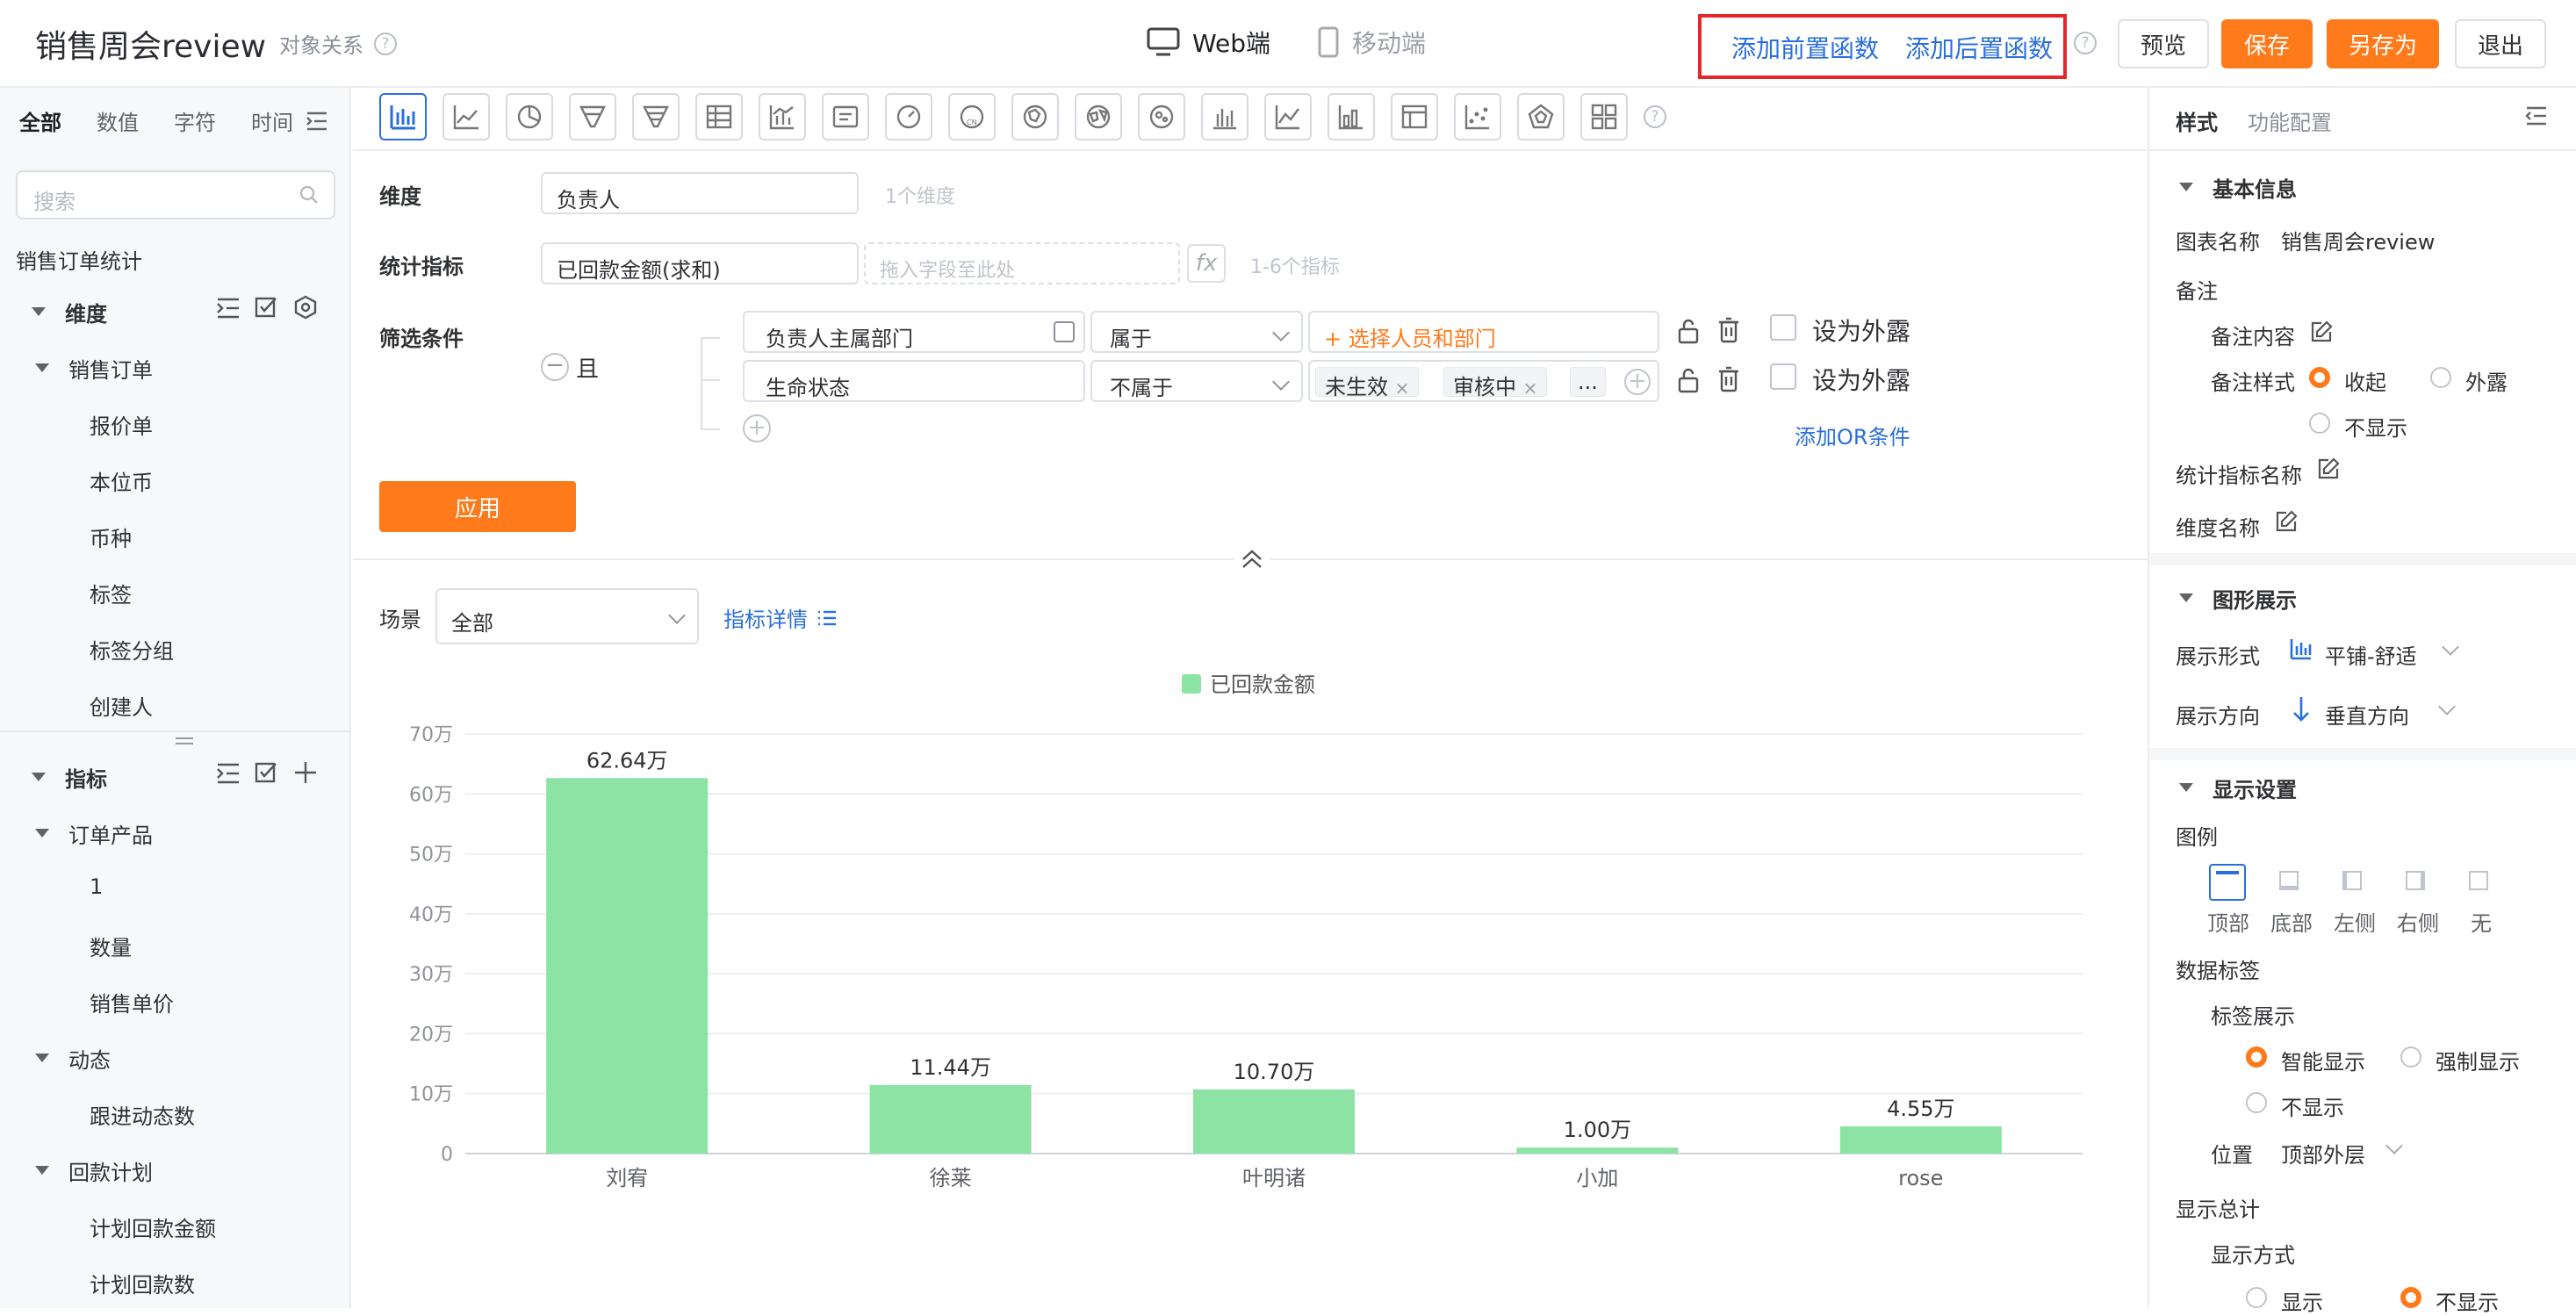 The image size is (2576, 1316). I want to click on scatter-chart-icon, so click(1477, 116).